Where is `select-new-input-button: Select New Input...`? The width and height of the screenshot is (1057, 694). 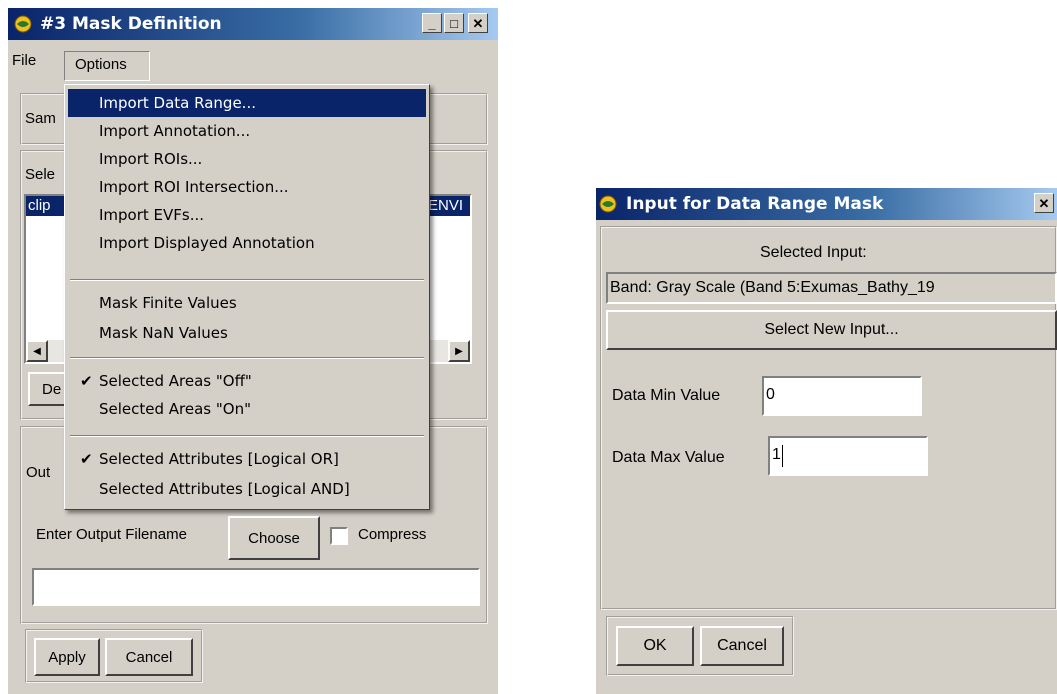 select-new-input-button: Select New Input... is located at coordinates (831, 330).